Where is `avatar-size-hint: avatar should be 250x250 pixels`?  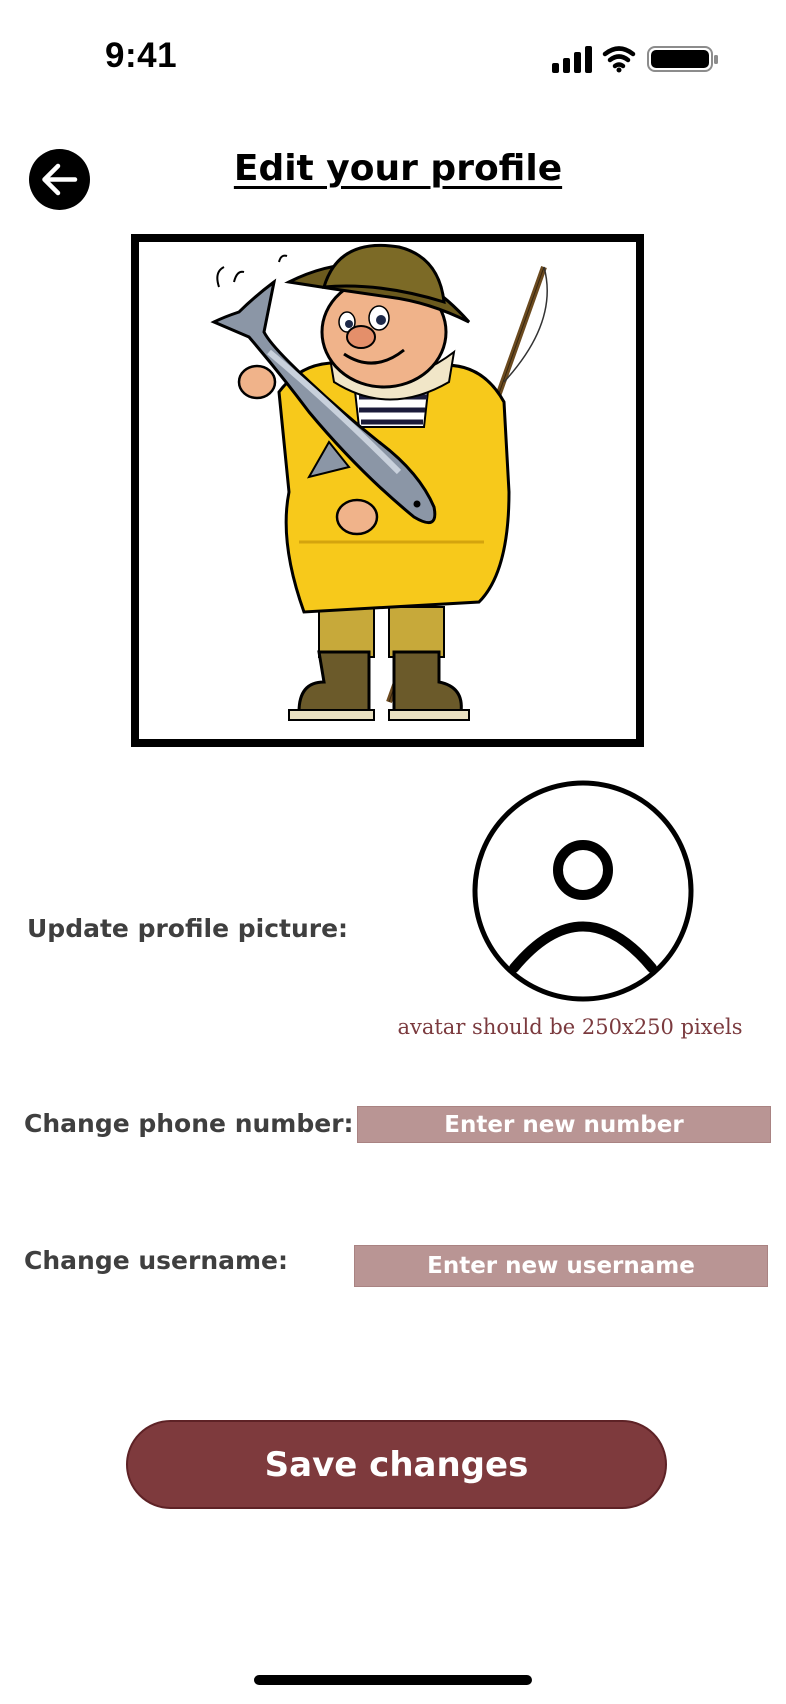 avatar-size-hint: avatar should be 250x250 pixels is located at coordinates (570, 1027).